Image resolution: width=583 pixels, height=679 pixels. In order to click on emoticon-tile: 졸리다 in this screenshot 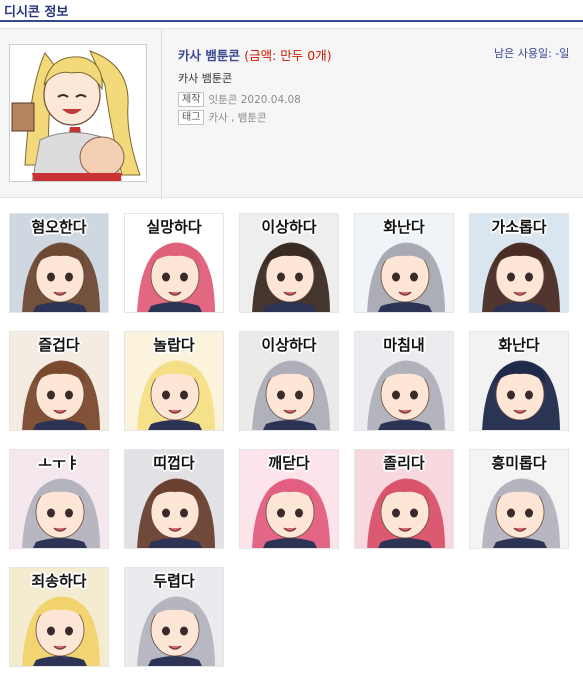, I will do `click(404, 499)`.